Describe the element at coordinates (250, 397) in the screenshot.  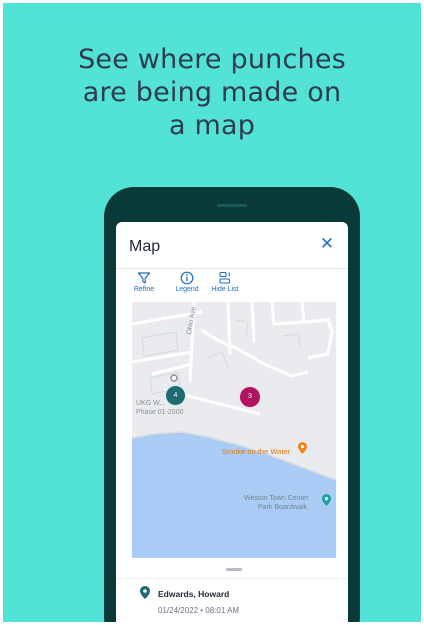
I see `punch-cluster-marker: 3` at that location.